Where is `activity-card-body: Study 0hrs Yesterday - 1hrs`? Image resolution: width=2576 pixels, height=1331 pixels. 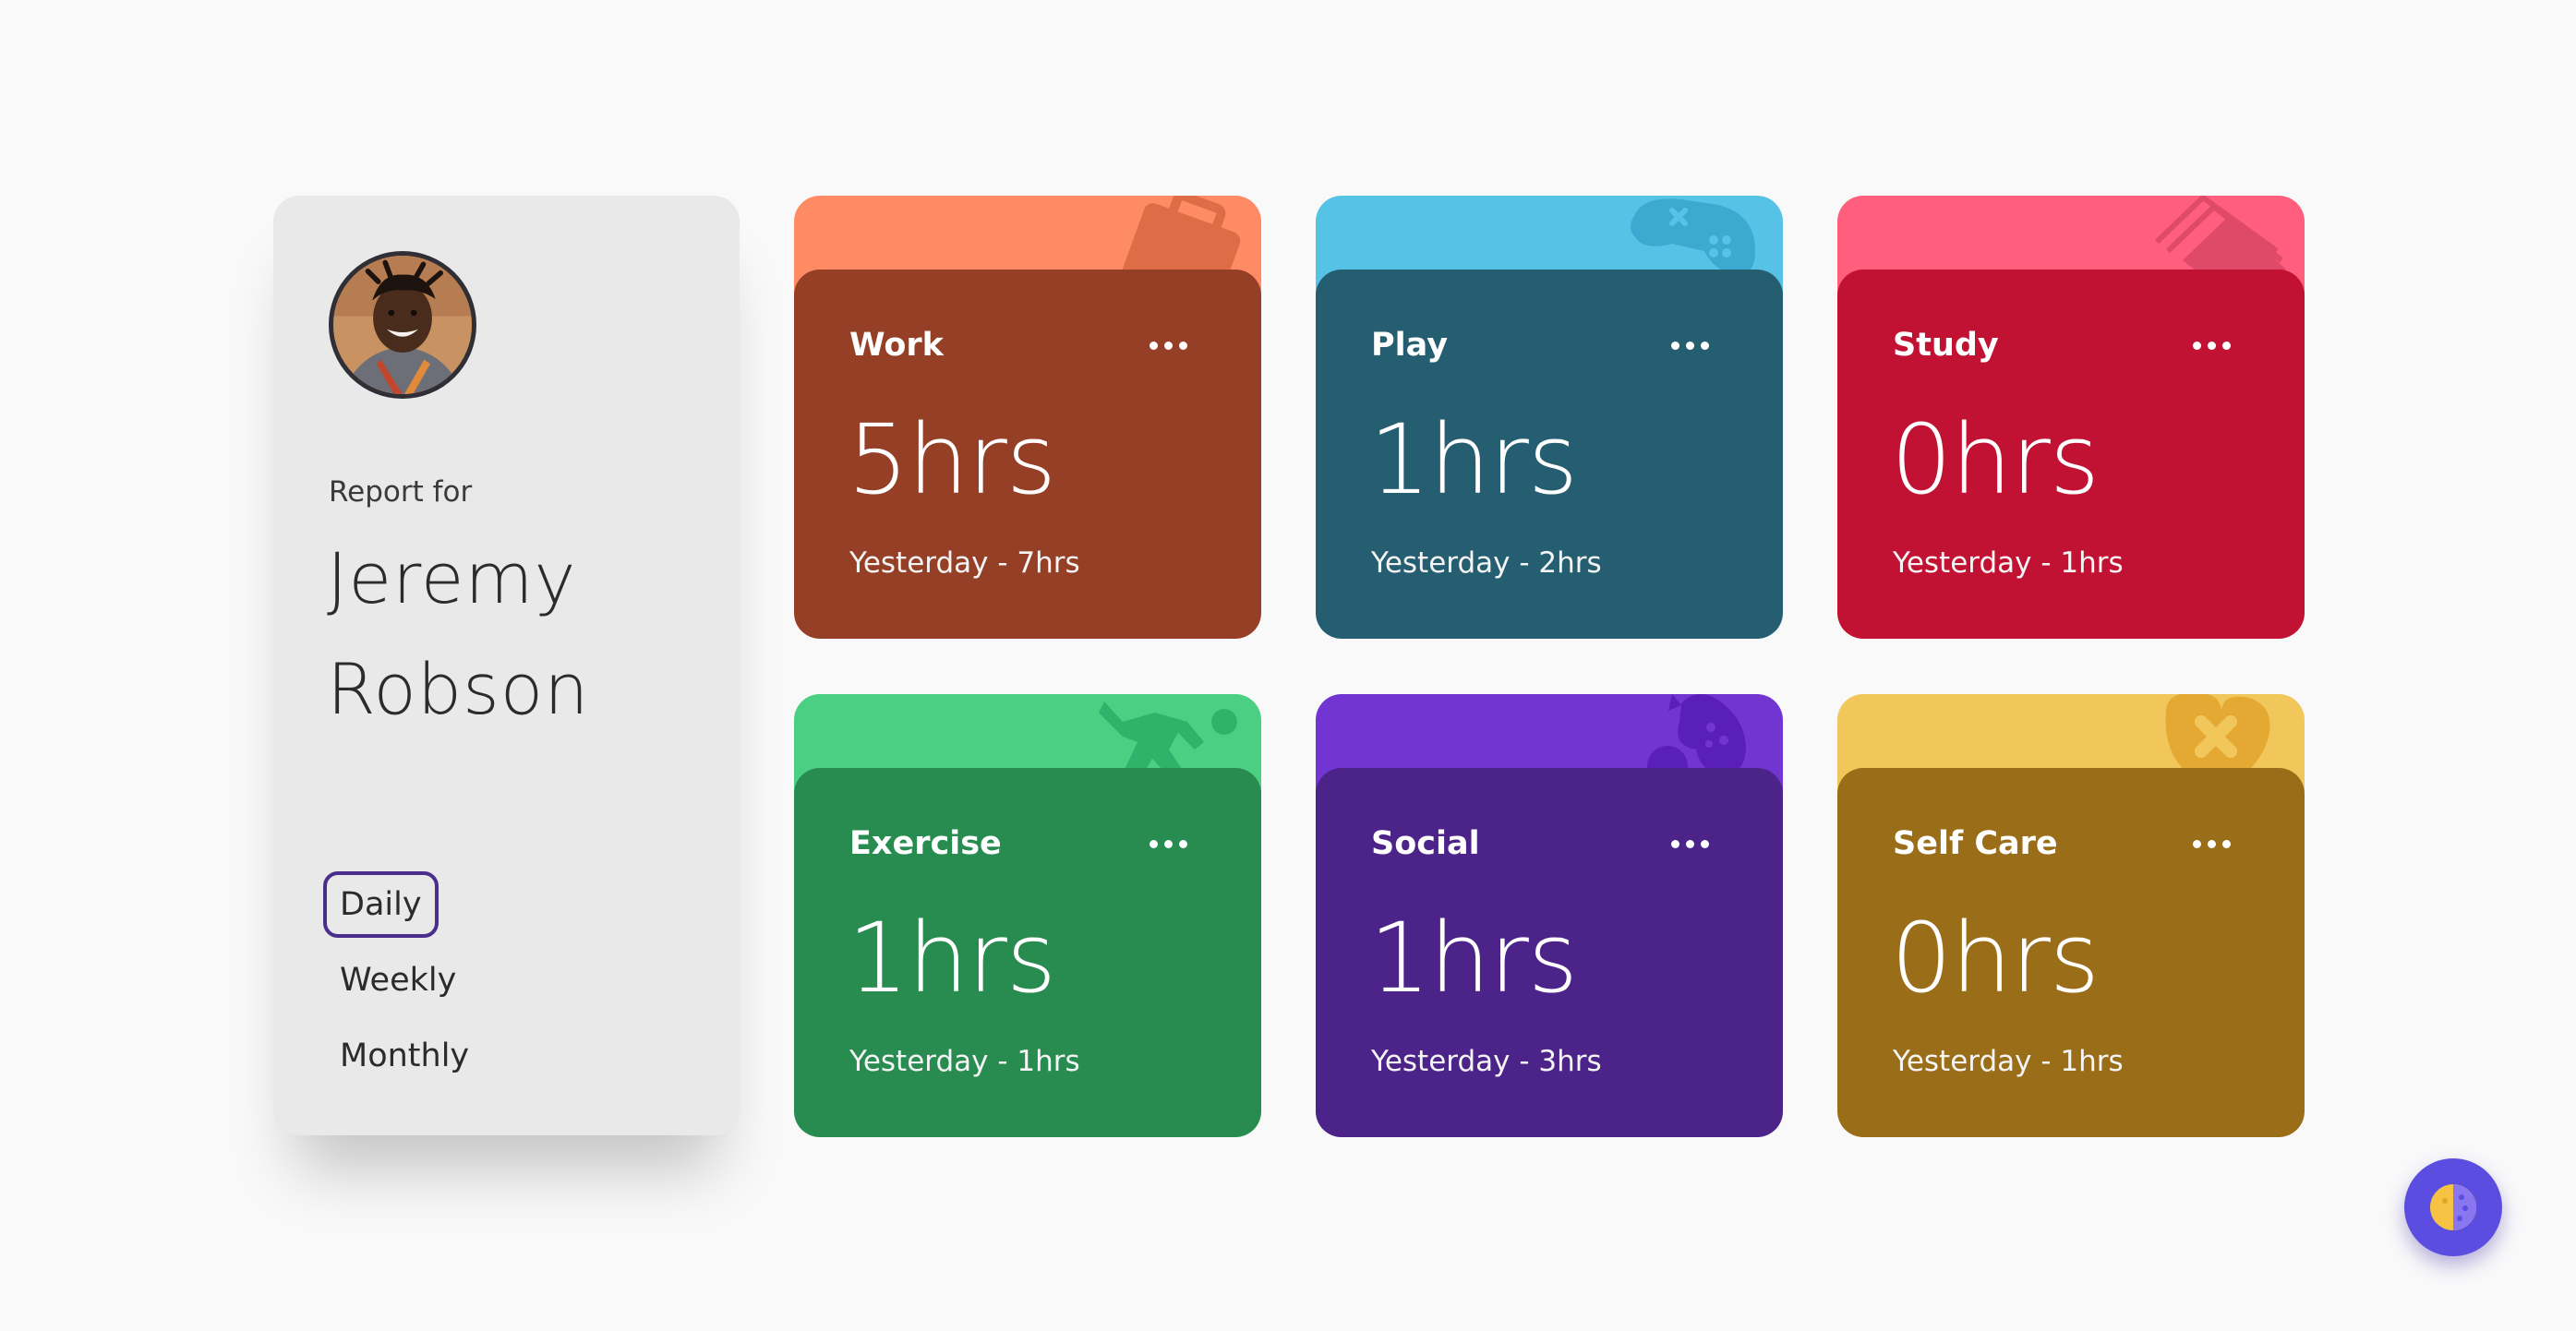
activity-card-body: Study 0hrs Yesterday - 1hrs is located at coordinates (2071, 455).